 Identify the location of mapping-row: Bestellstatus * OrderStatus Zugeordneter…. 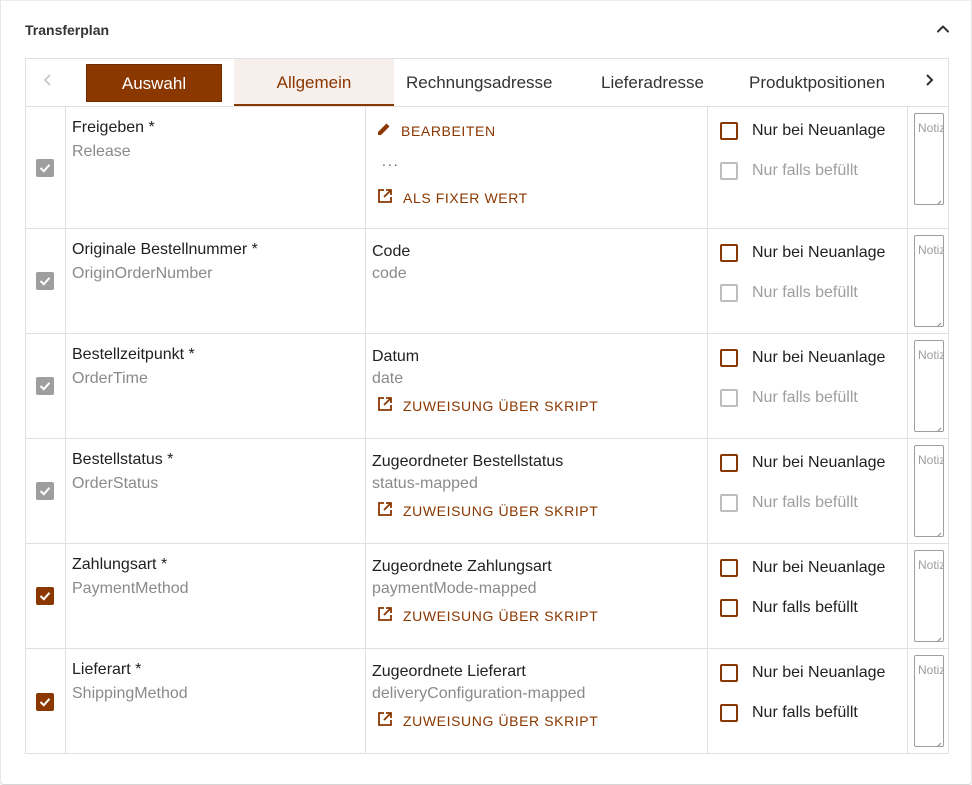
(487, 491).